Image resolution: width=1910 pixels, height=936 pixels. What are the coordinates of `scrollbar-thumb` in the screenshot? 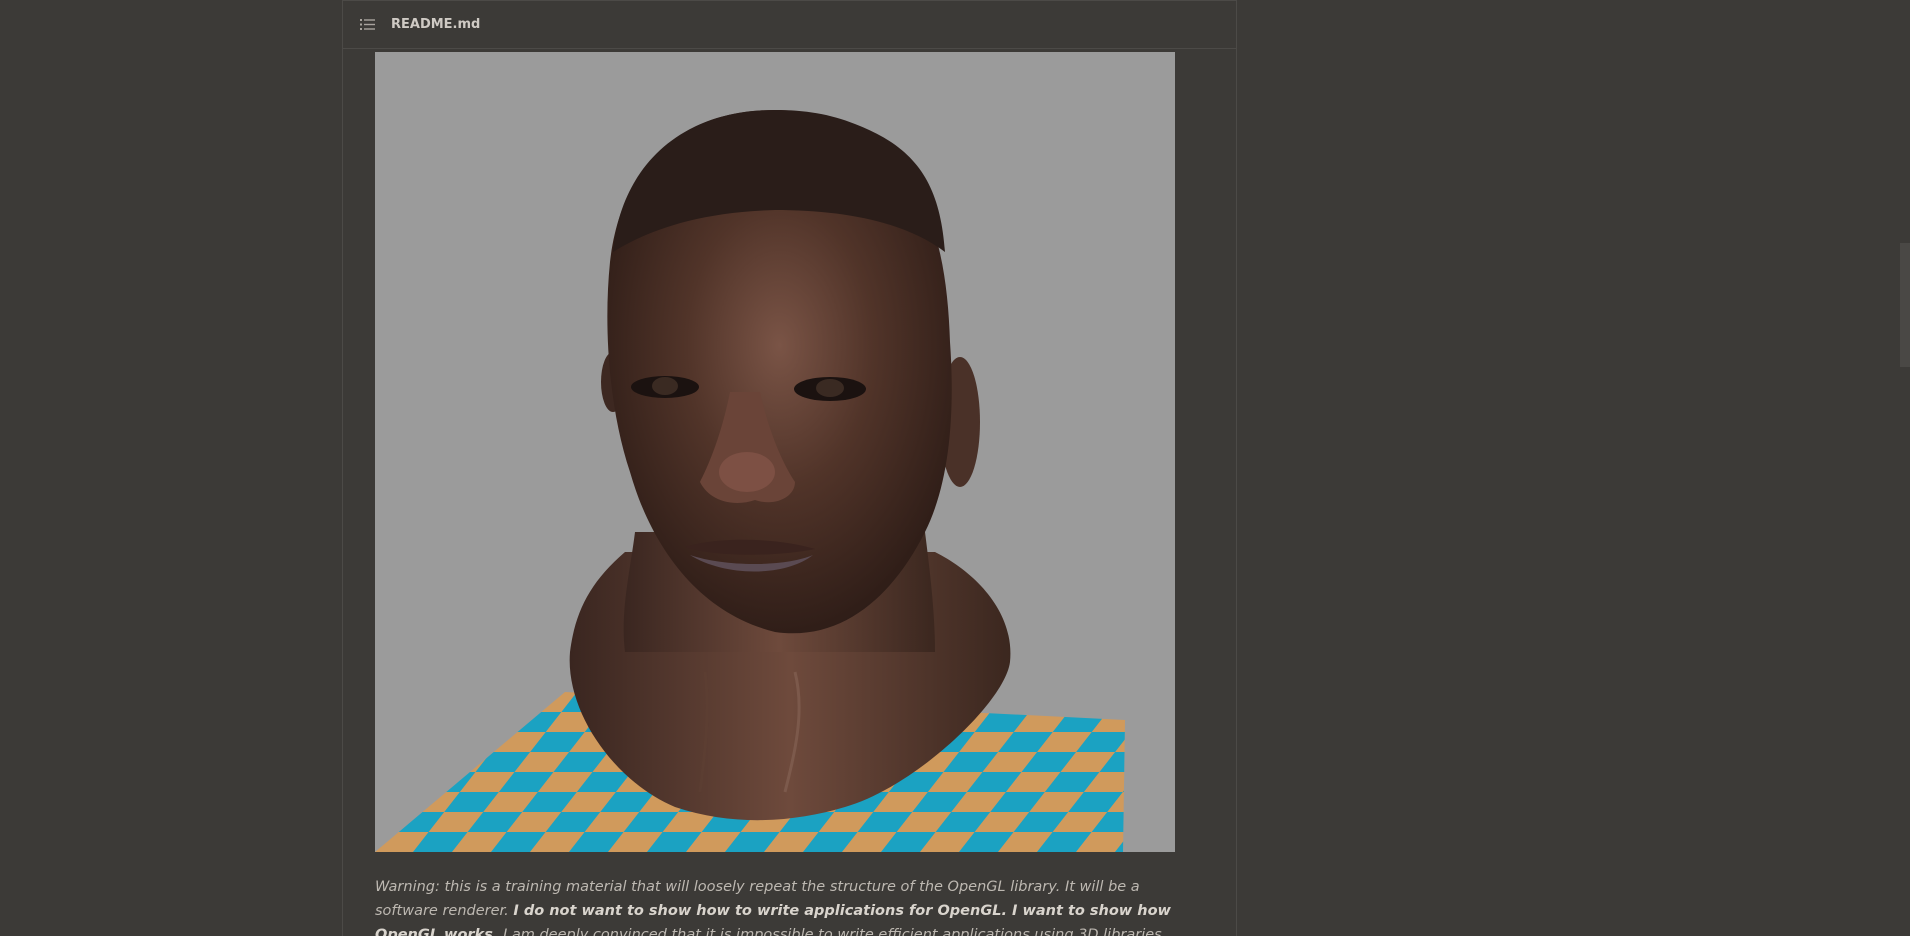 It's located at (1905, 305).